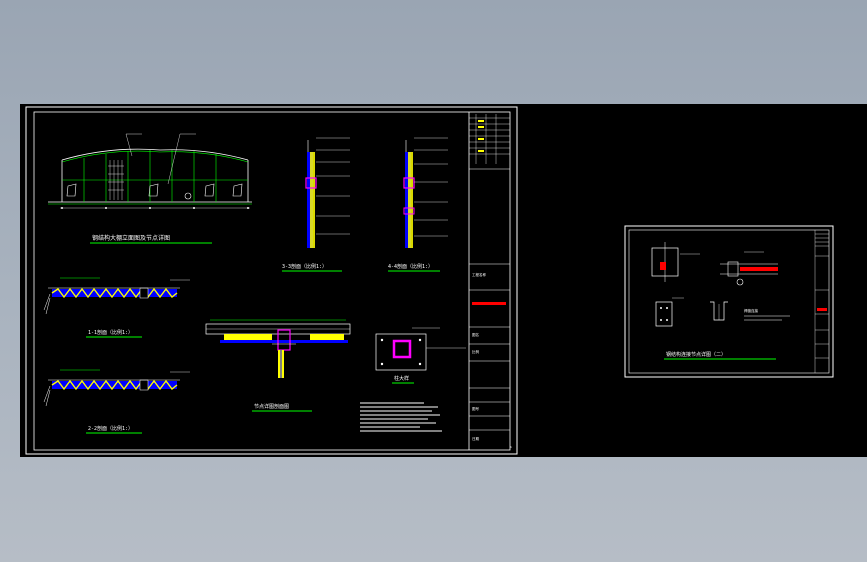  What do you see at coordinates (401, 417) in the screenshot?
I see `general-notes` at bounding box center [401, 417].